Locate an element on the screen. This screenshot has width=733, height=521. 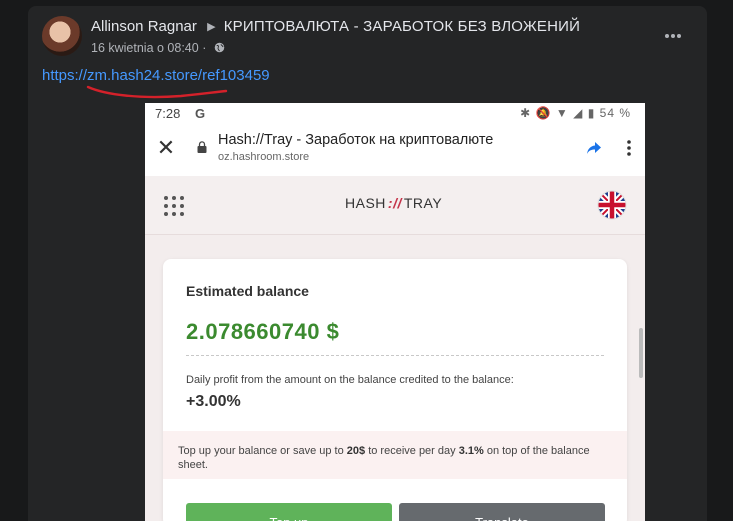
lock-icon is located at coordinates (202, 147).